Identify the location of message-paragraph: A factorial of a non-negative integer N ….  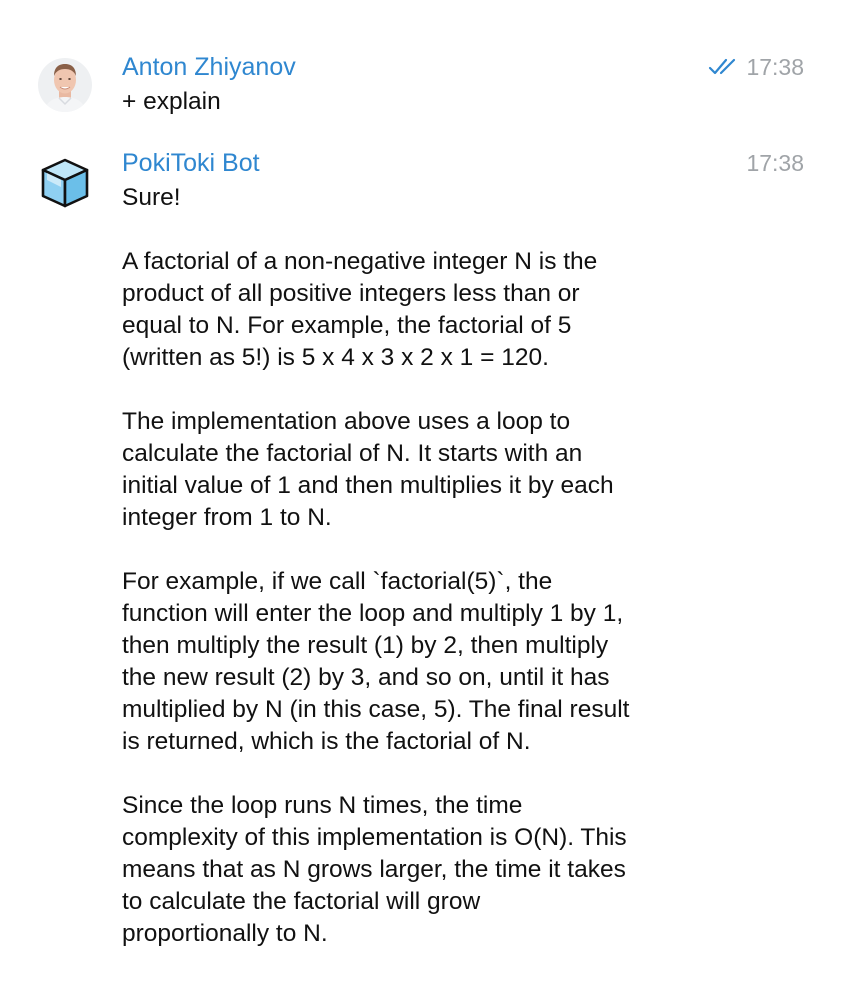
(360, 309).